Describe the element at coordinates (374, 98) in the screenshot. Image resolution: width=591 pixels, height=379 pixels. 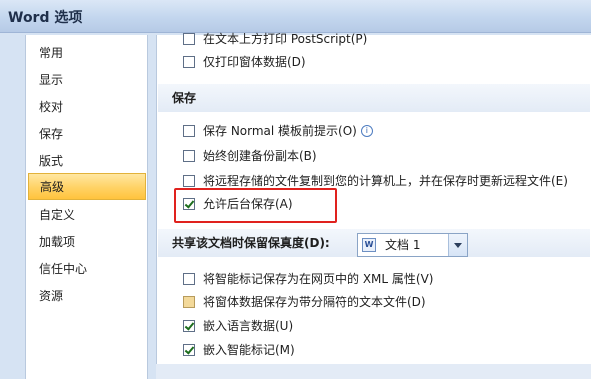
I see `section-header-save: 保存` at that location.